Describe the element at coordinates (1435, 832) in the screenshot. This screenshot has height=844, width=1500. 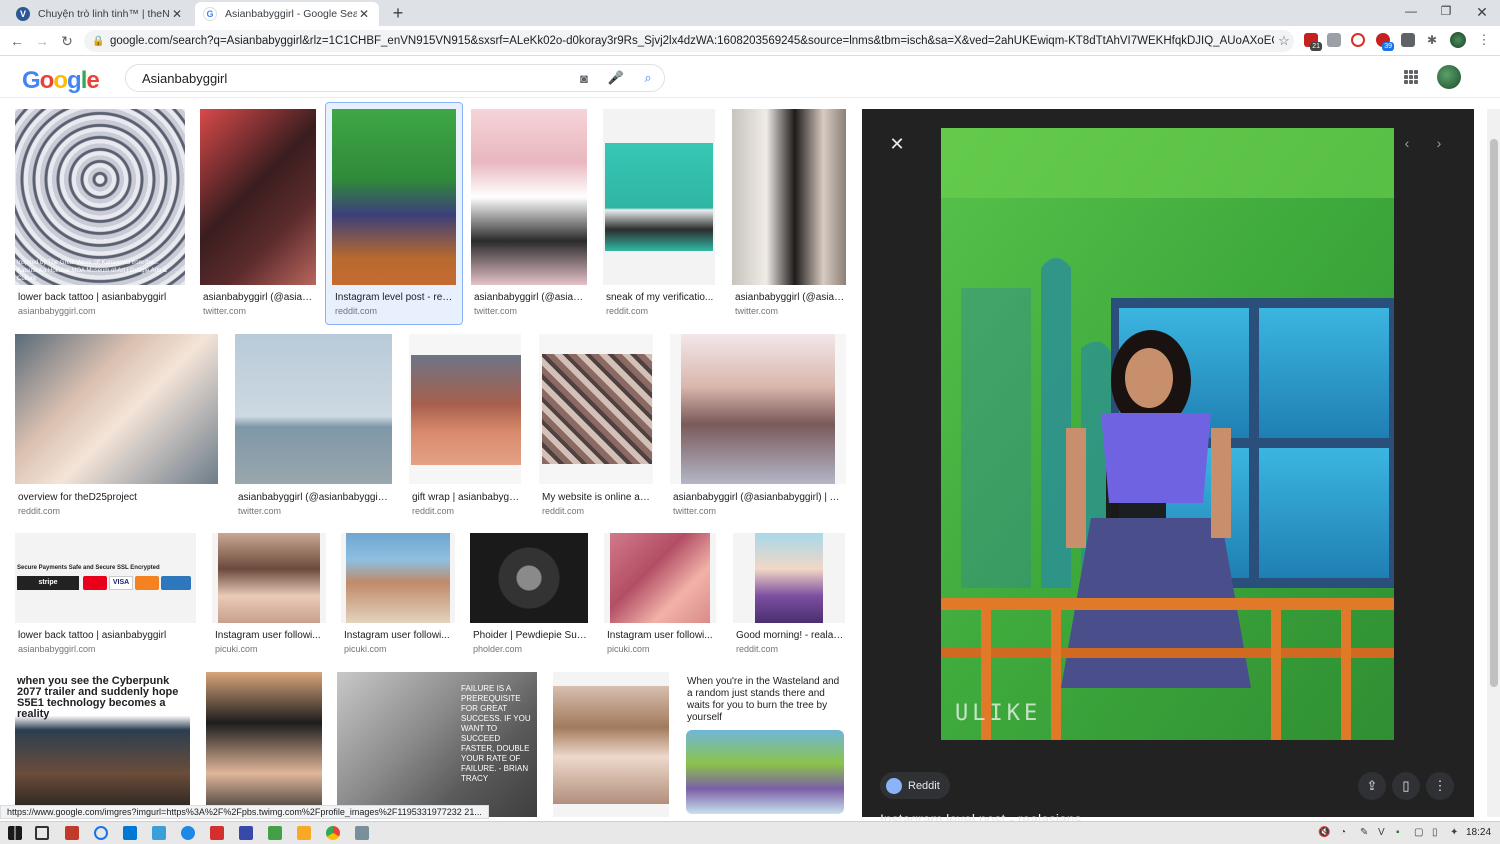
I see `battery-icon: ▯` at that location.